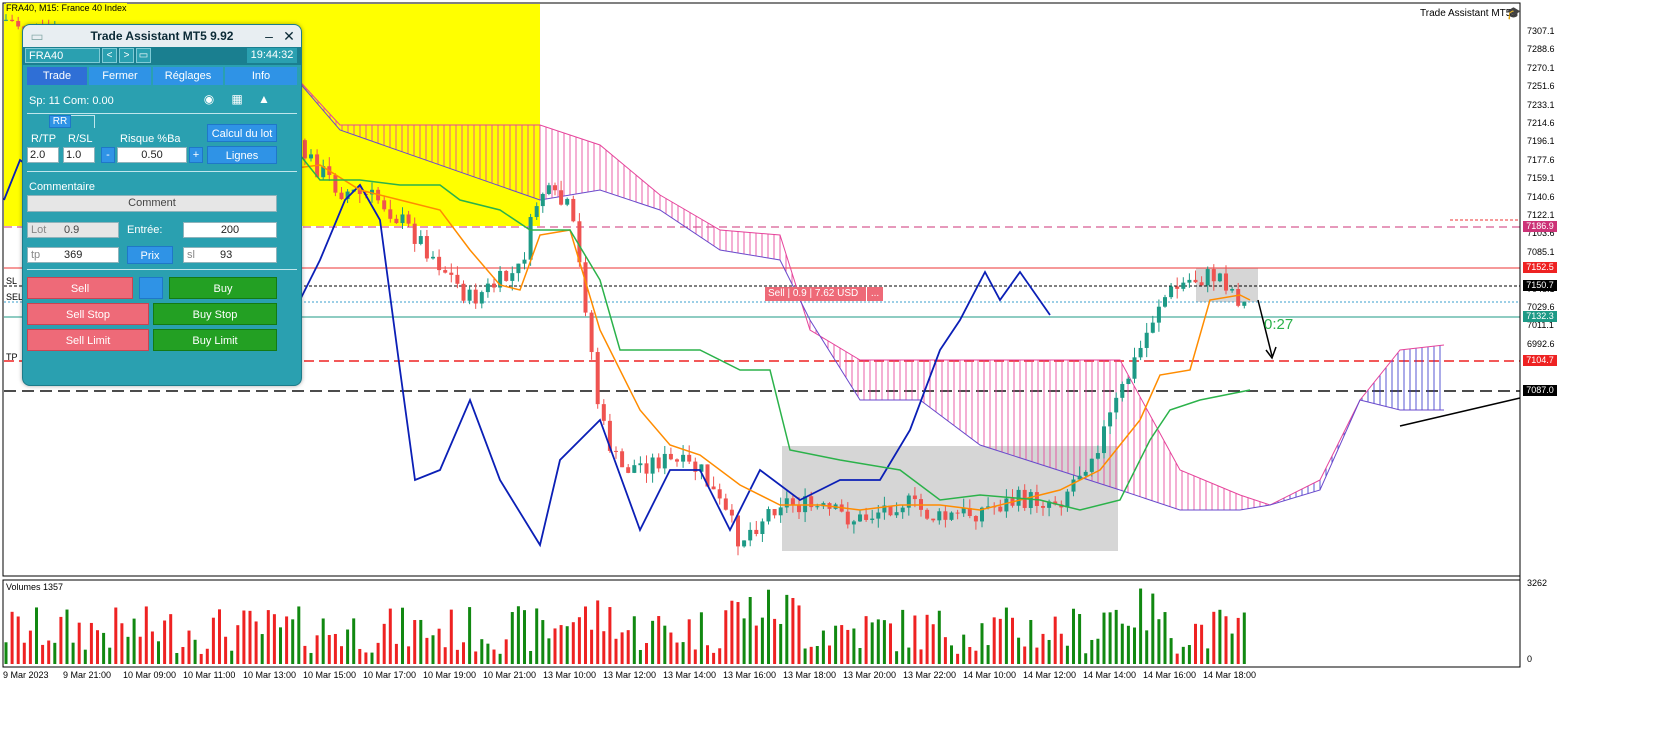 The width and height of the screenshot is (1670, 730). What do you see at coordinates (237, 99) in the screenshot?
I see `calendar-icon: ▦` at bounding box center [237, 99].